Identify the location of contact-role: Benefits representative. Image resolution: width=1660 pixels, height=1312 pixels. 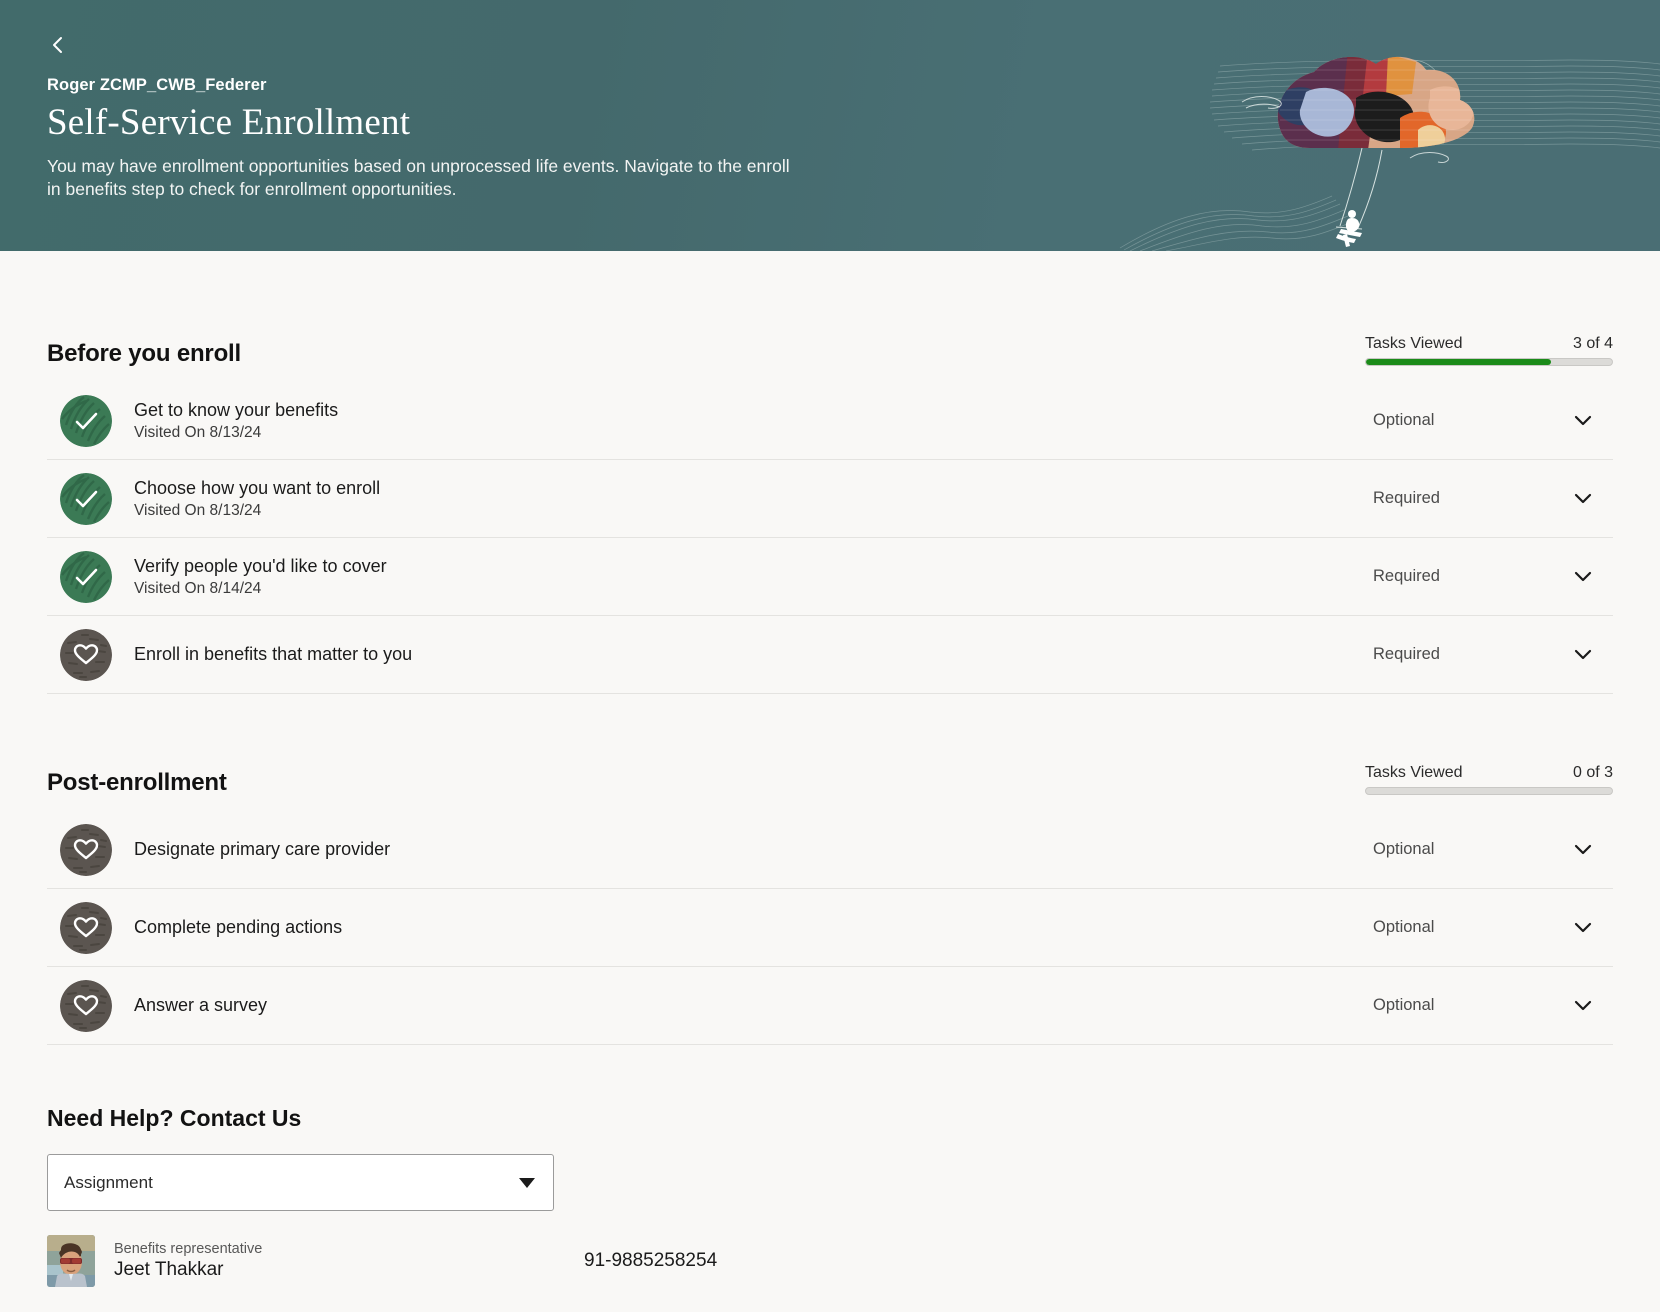
(188, 1249).